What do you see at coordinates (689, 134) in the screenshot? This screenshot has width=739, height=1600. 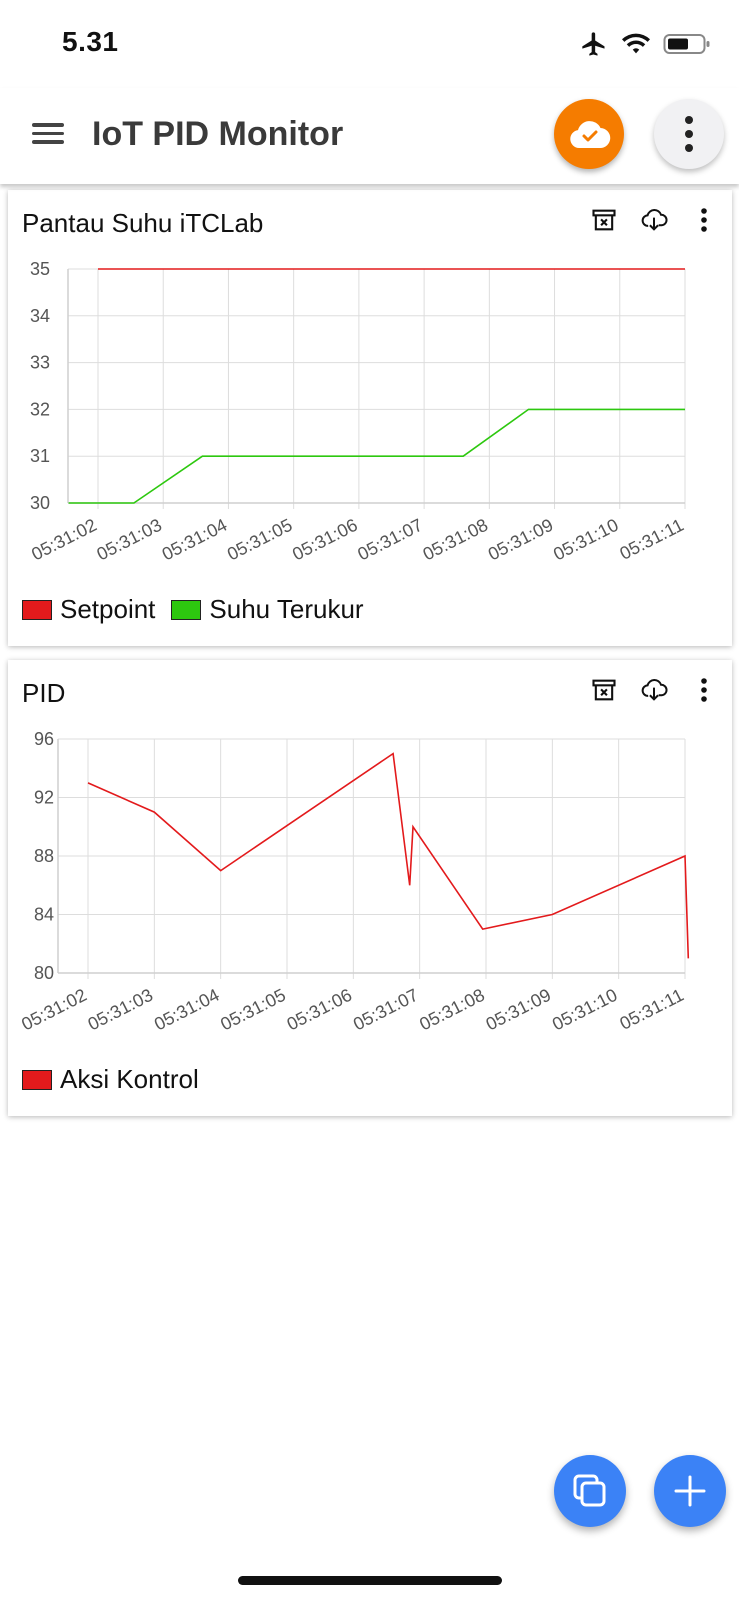 I see `overflow-menu-button` at bounding box center [689, 134].